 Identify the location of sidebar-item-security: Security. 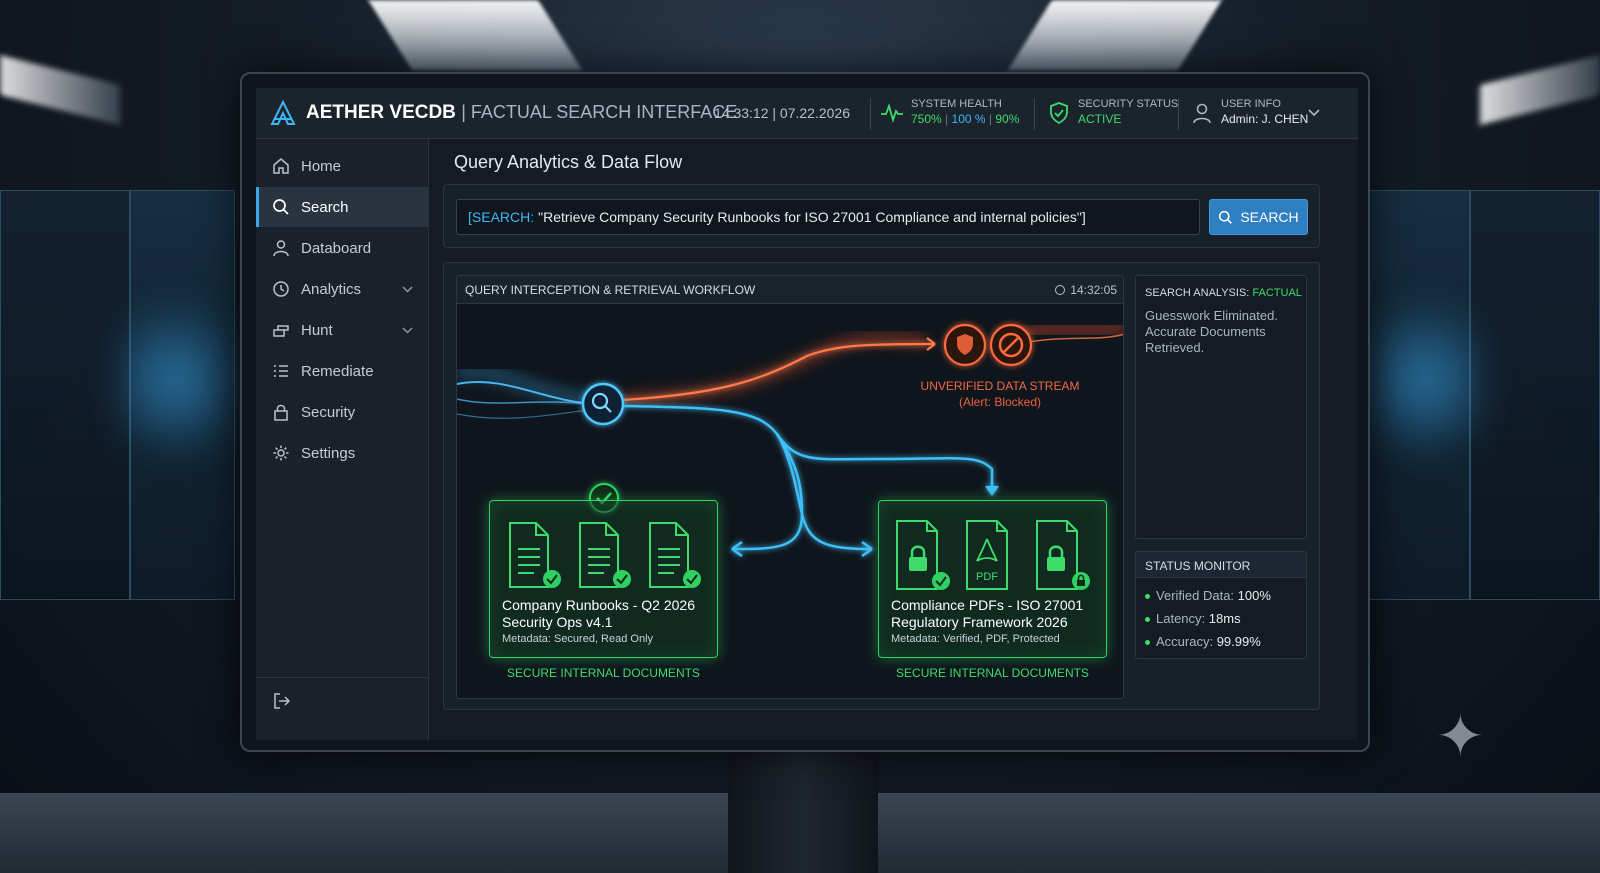
(342, 412).